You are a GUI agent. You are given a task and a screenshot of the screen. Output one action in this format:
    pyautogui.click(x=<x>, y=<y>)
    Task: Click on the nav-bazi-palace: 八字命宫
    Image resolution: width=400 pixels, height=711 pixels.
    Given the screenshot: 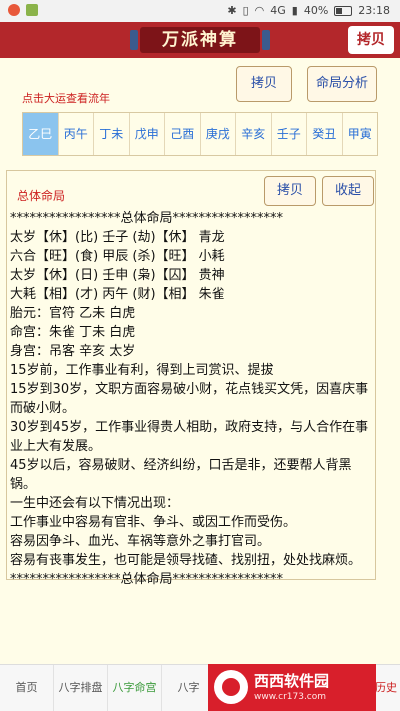 What is the action you would take?
    pyautogui.click(x=135, y=688)
    